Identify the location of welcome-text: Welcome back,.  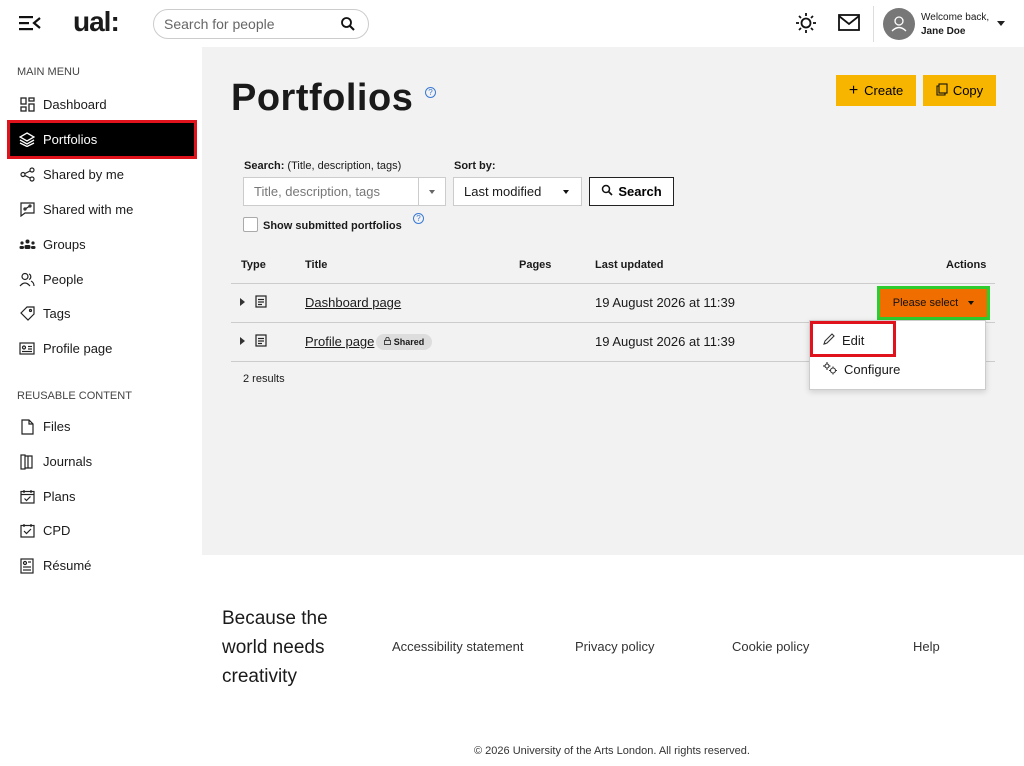
(955, 17).